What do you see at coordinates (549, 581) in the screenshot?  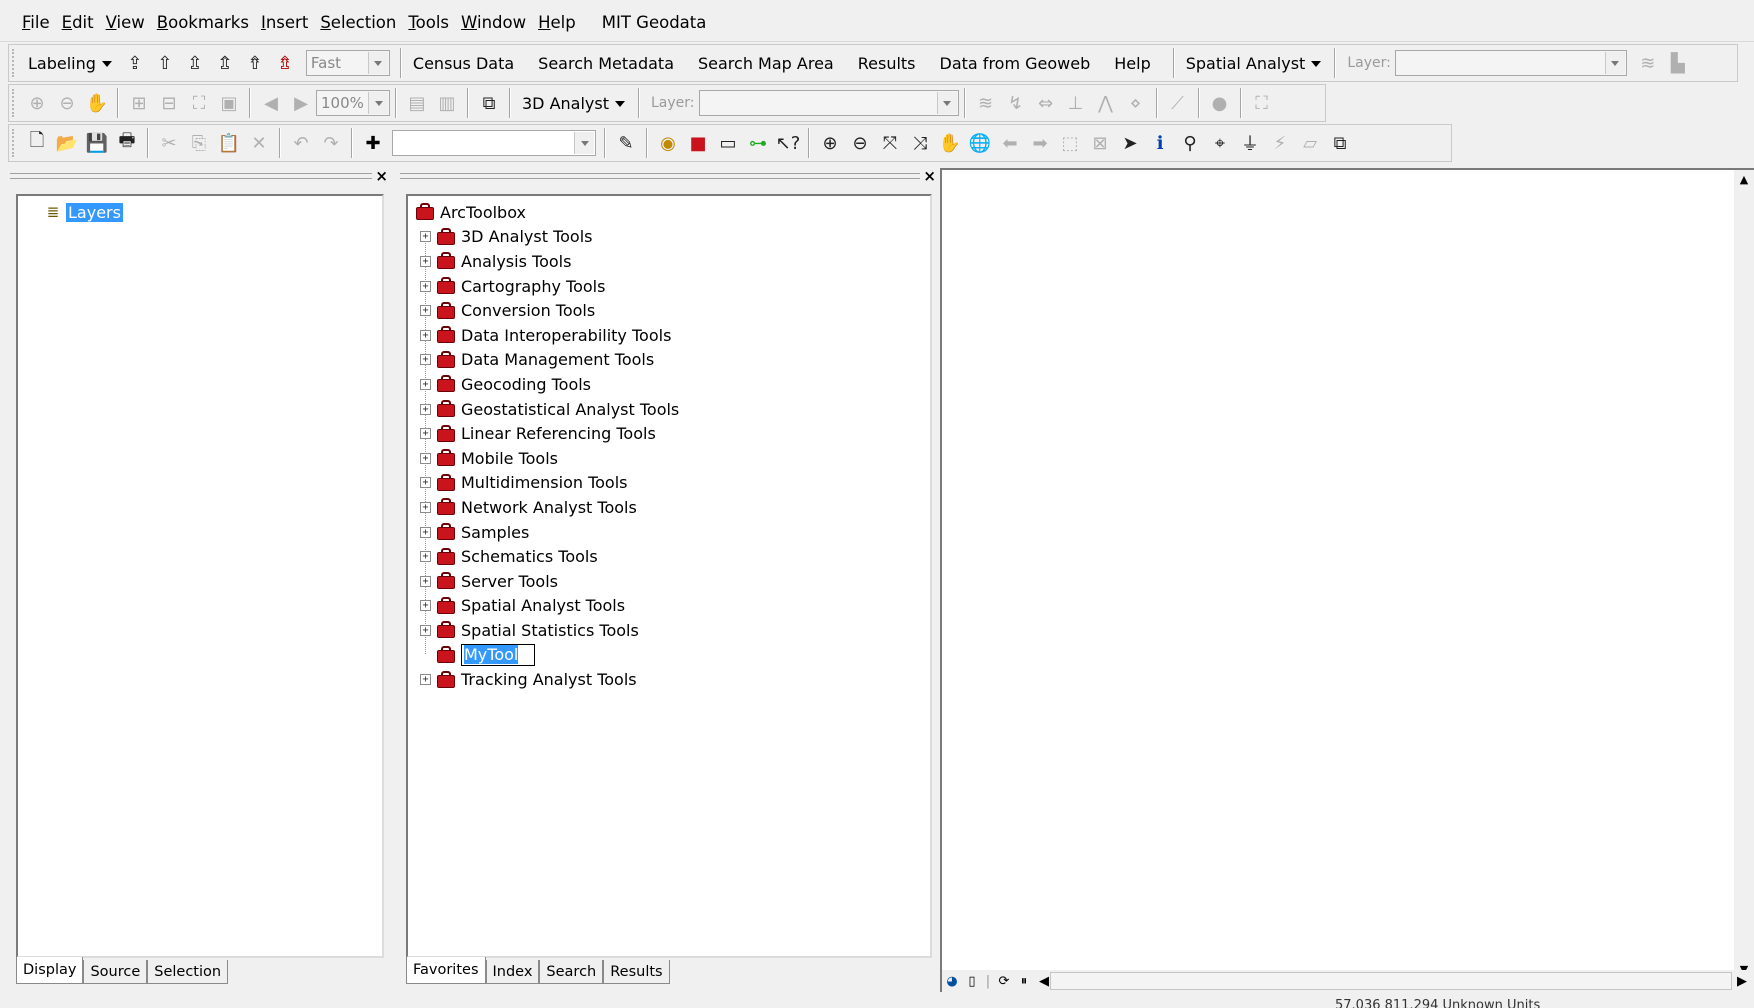 I see `toolbox-item: + Server Tools` at bounding box center [549, 581].